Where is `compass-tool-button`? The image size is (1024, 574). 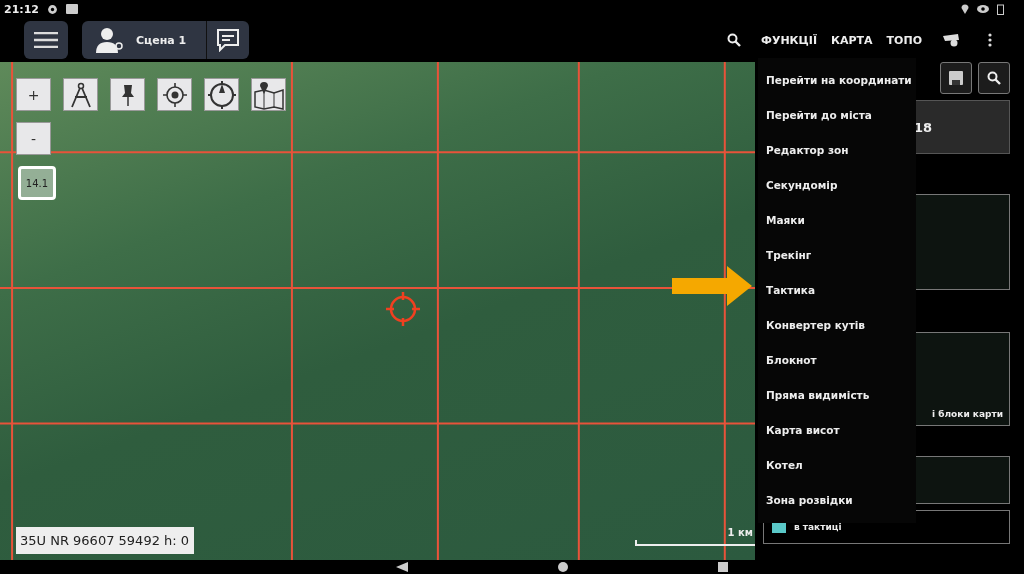 compass-tool-button is located at coordinates (80, 94).